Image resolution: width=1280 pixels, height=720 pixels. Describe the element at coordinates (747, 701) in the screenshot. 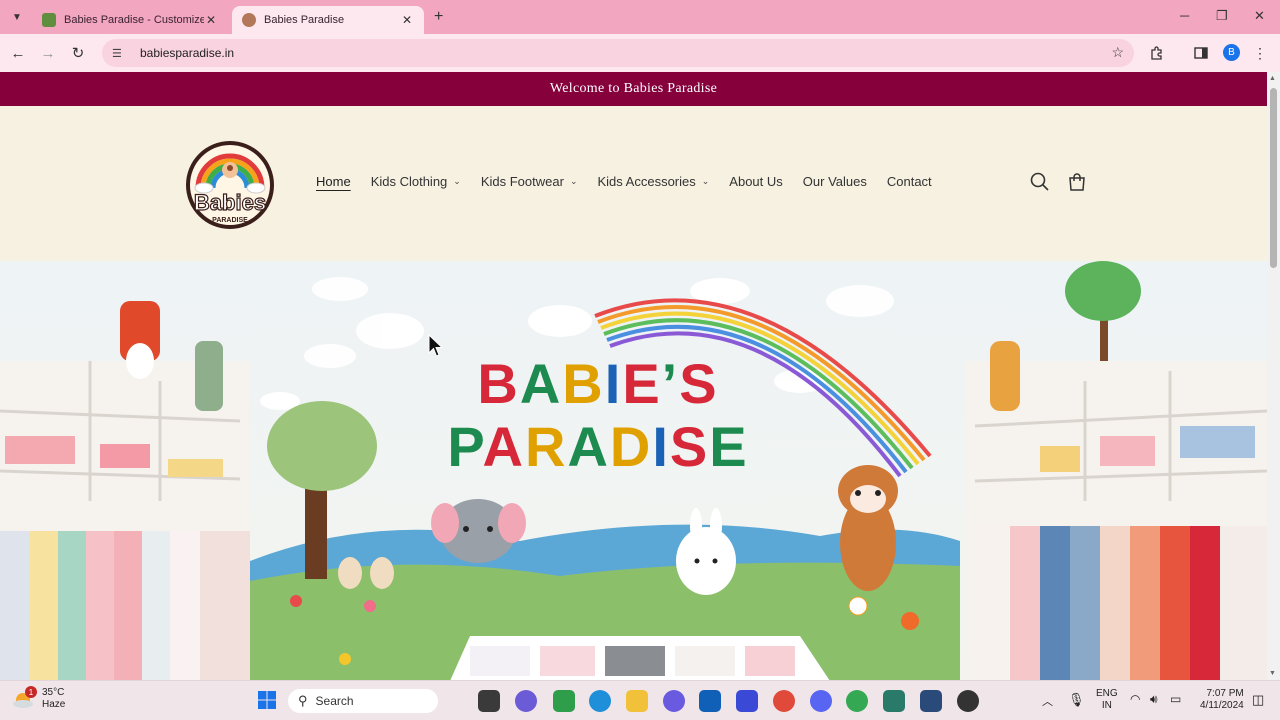

I see `app-icon` at that location.